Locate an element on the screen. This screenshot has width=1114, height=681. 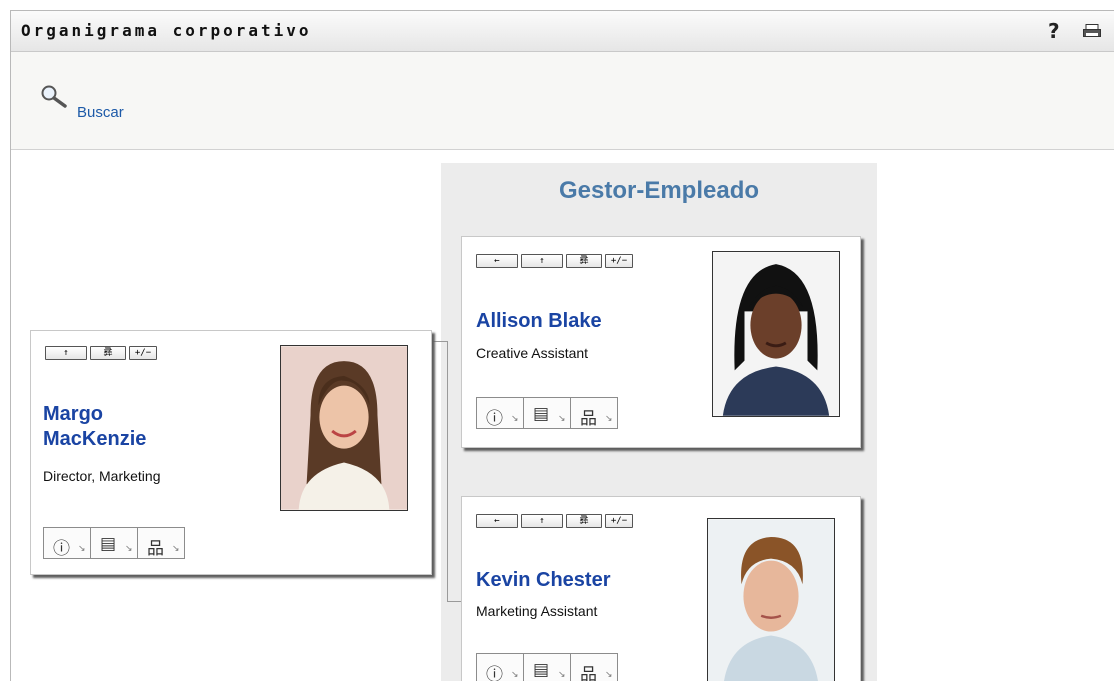
person-title: Marketing Assistant is located at coordinates (537, 611).